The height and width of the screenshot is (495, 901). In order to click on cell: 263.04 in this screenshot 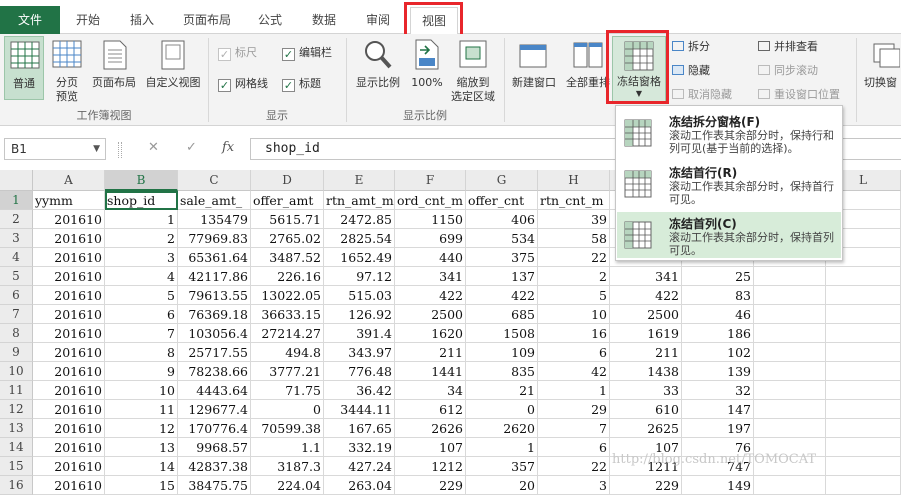, I will do `click(359, 485)`.